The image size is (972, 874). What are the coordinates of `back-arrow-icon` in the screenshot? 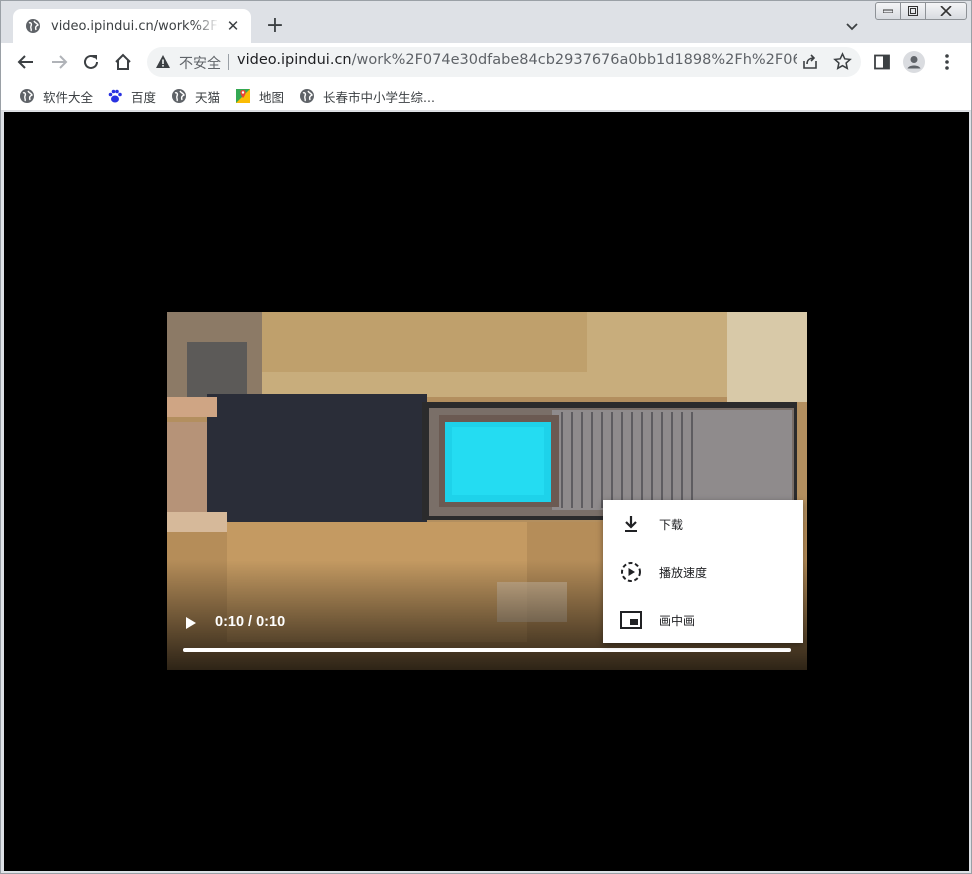 It's located at (25, 62).